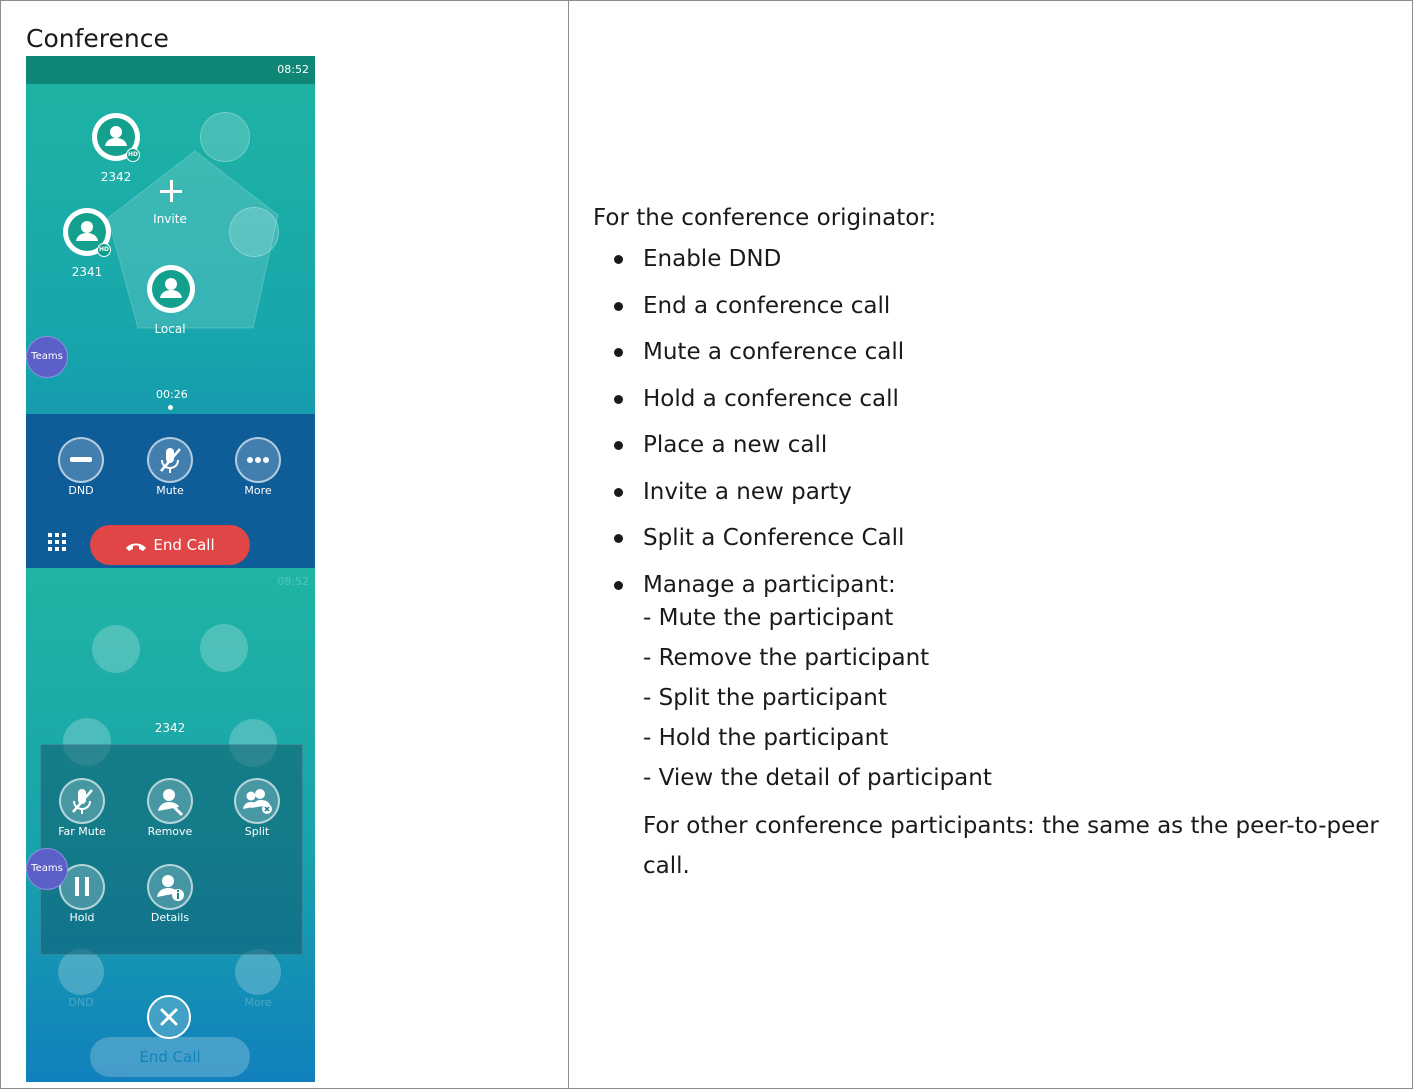 The width and height of the screenshot is (1415, 1089). What do you see at coordinates (993, 547) in the screenshot?
I see `list-item: Split a Conference Call` at bounding box center [993, 547].